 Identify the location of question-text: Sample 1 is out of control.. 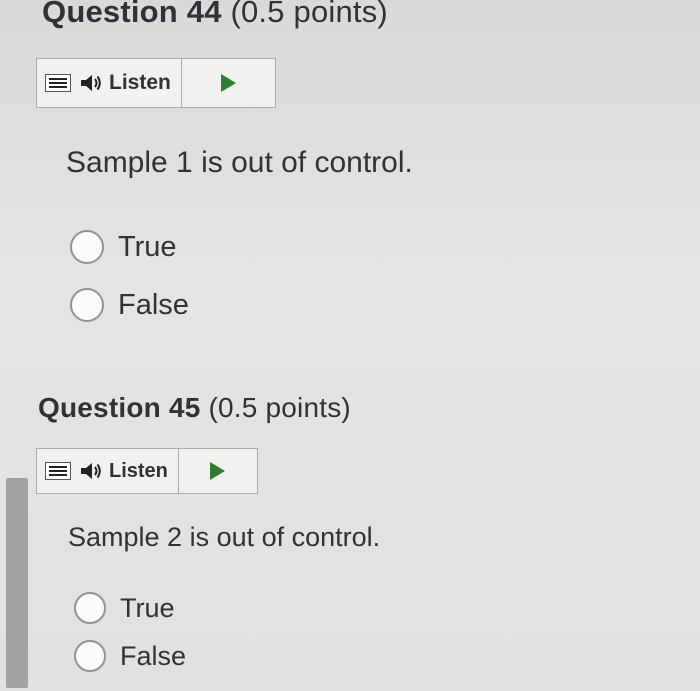
(239, 162).